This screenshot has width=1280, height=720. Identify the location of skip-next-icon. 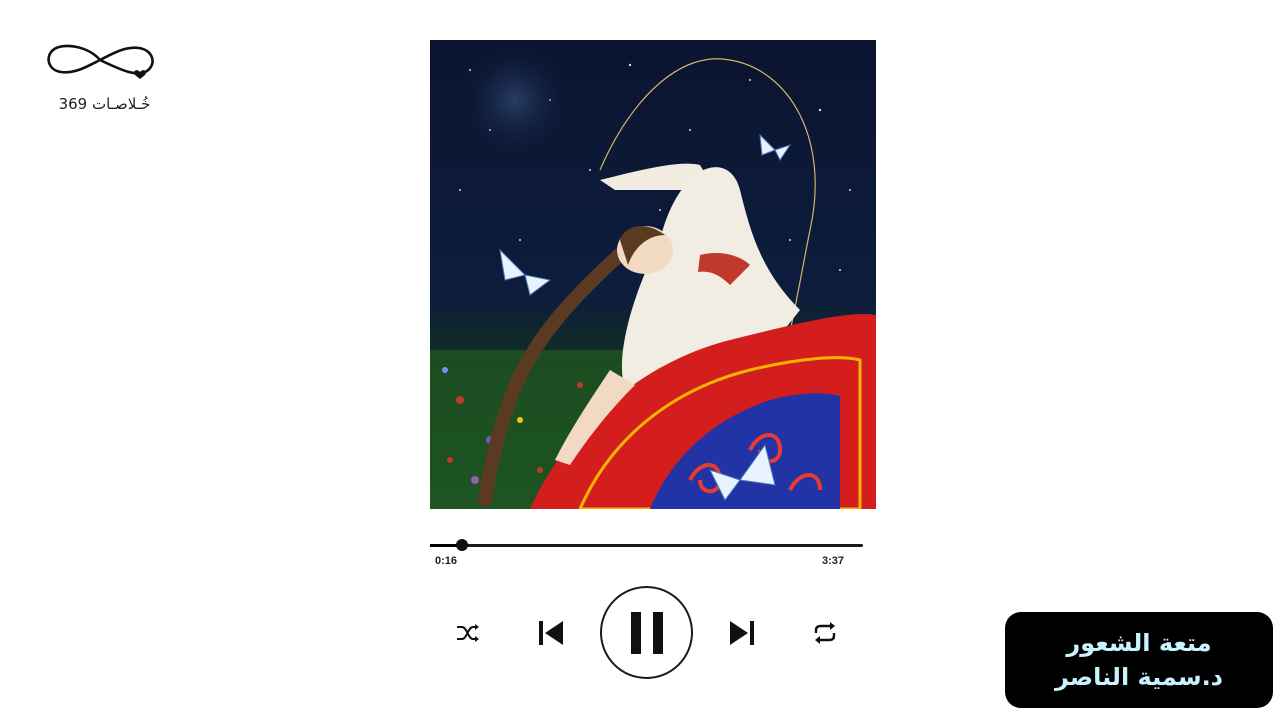
(742, 633).